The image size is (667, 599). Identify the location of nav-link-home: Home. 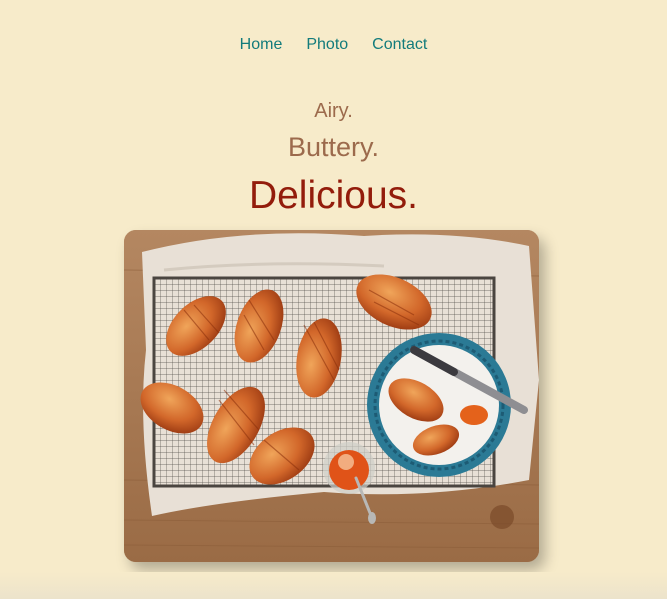
(261, 45).